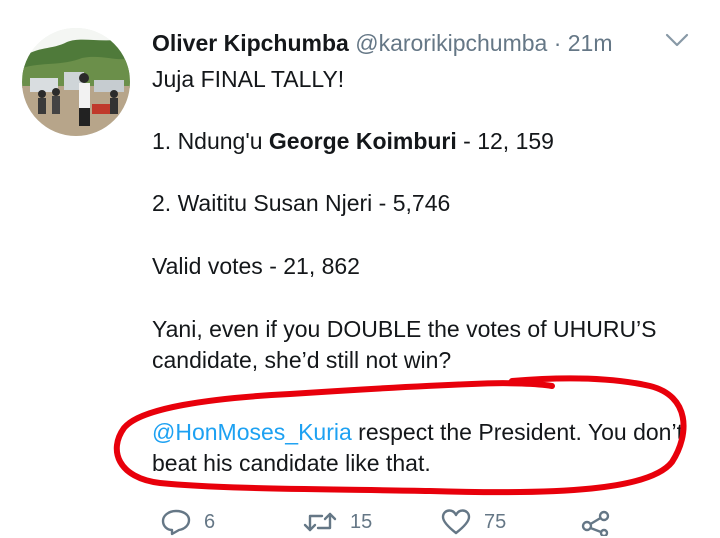 This screenshot has height=538, width=720. What do you see at coordinates (677, 40) in the screenshot?
I see `chevron-down-icon` at bounding box center [677, 40].